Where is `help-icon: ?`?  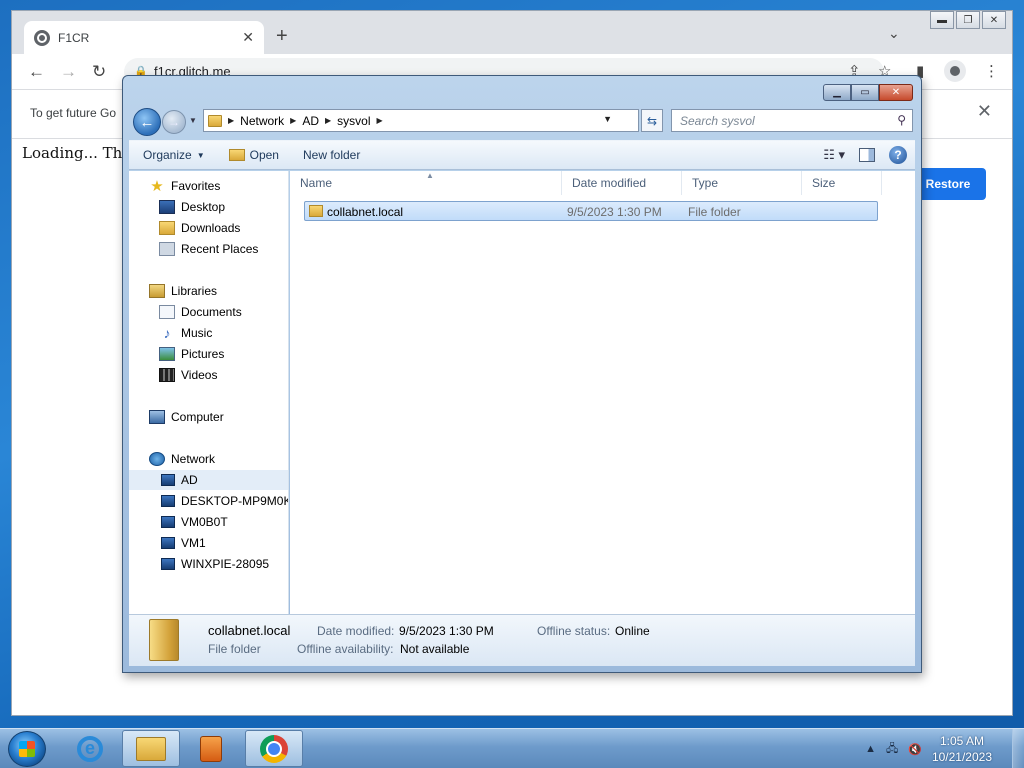 help-icon: ? is located at coordinates (898, 155).